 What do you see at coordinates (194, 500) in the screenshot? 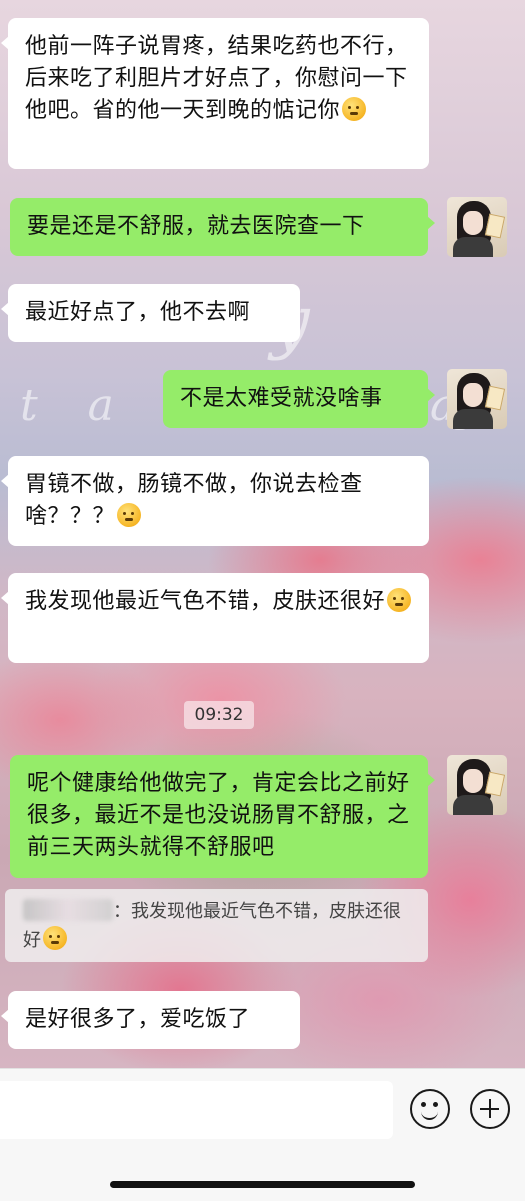
I see `message-text: 胃镜不做，肠镜不做，你说去检查啥？？？` at bounding box center [194, 500].